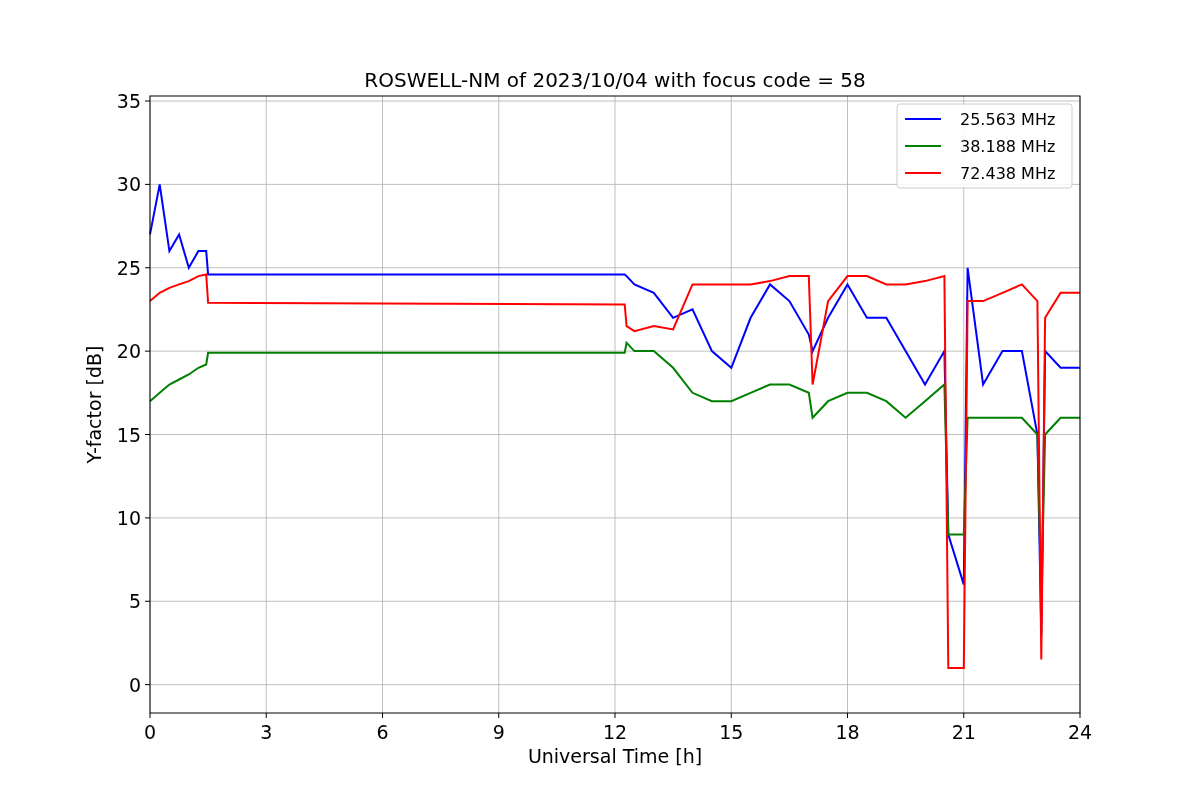 The height and width of the screenshot is (800, 1200). Describe the element at coordinates (128, 351) in the screenshot. I see `y-tick-label: 20` at that location.